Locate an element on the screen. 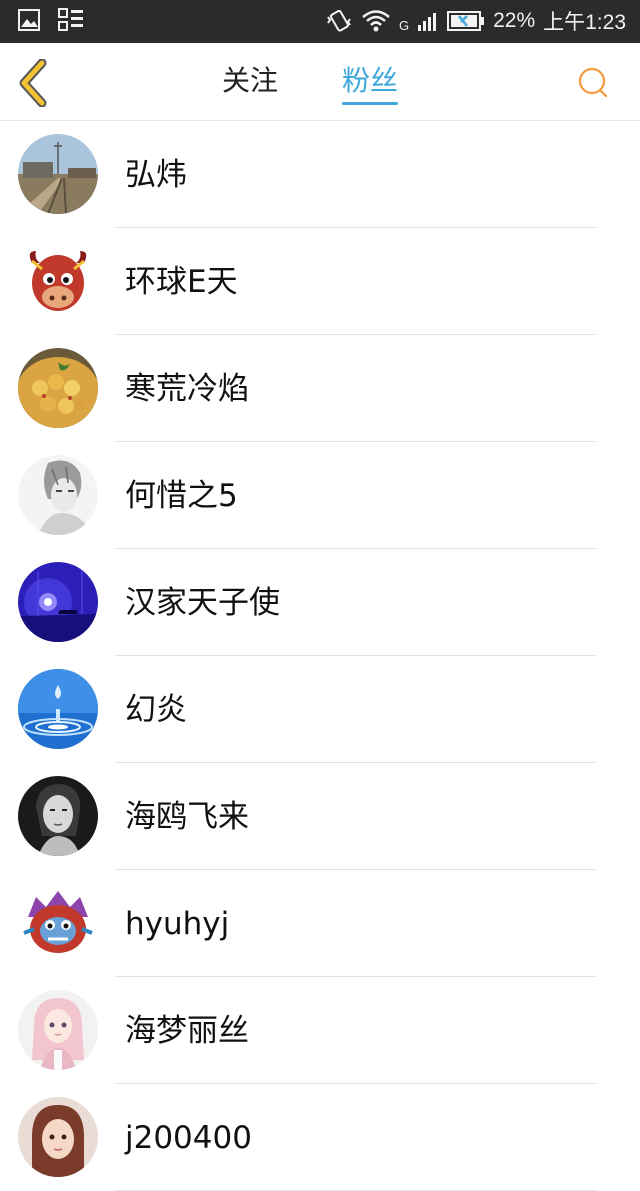 Image resolution: width=640 pixels, height=1191 pixels. fan-name: 海梦丽丝 is located at coordinates (187, 1031).